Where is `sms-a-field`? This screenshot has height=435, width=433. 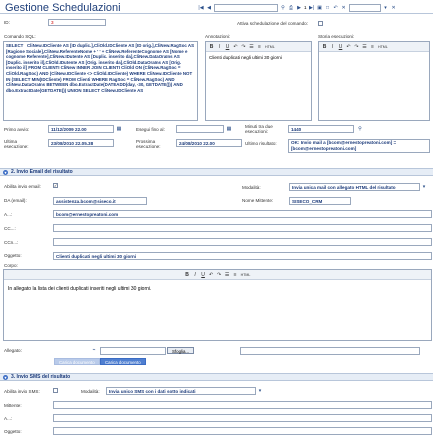 sms-a-field is located at coordinates (242, 418).